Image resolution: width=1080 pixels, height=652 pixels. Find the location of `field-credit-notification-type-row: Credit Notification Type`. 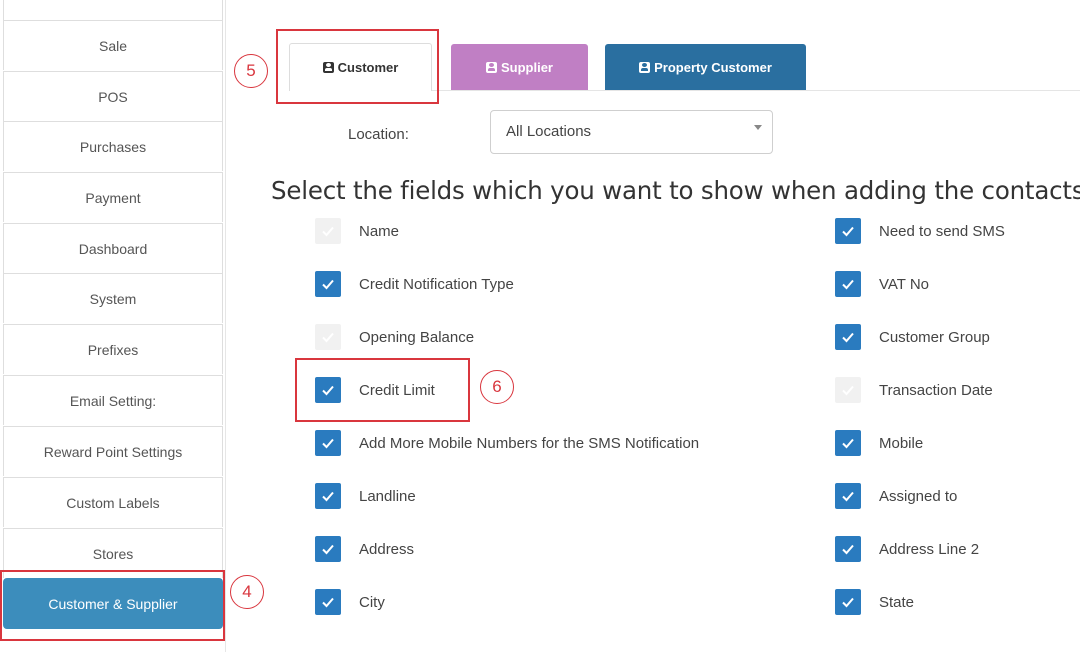

field-credit-notification-type-row: Credit Notification Type is located at coordinates (414, 284).